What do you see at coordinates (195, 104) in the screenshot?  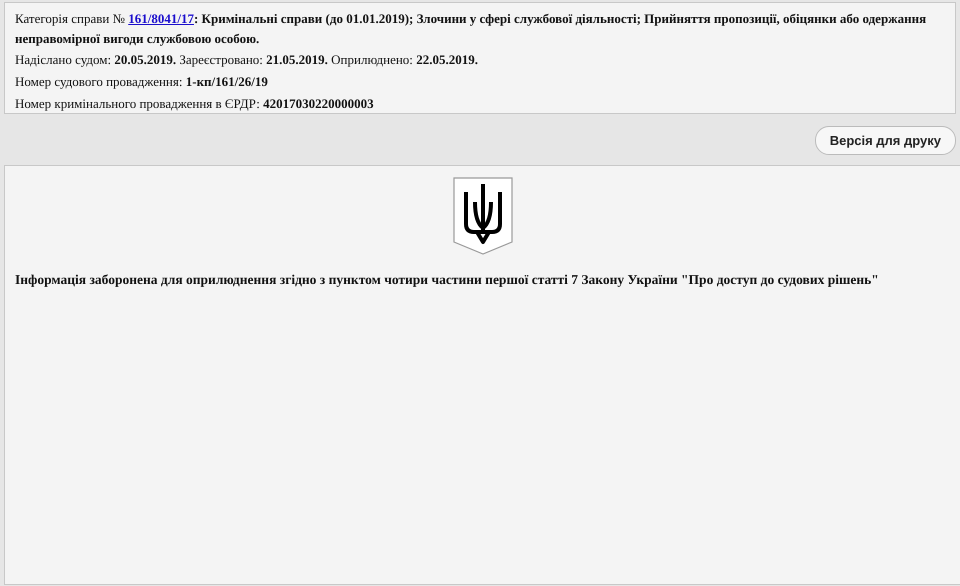 I see `case-detail-text: Номер кримінального провадження в ЄРДР: 42017030220000003` at bounding box center [195, 104].